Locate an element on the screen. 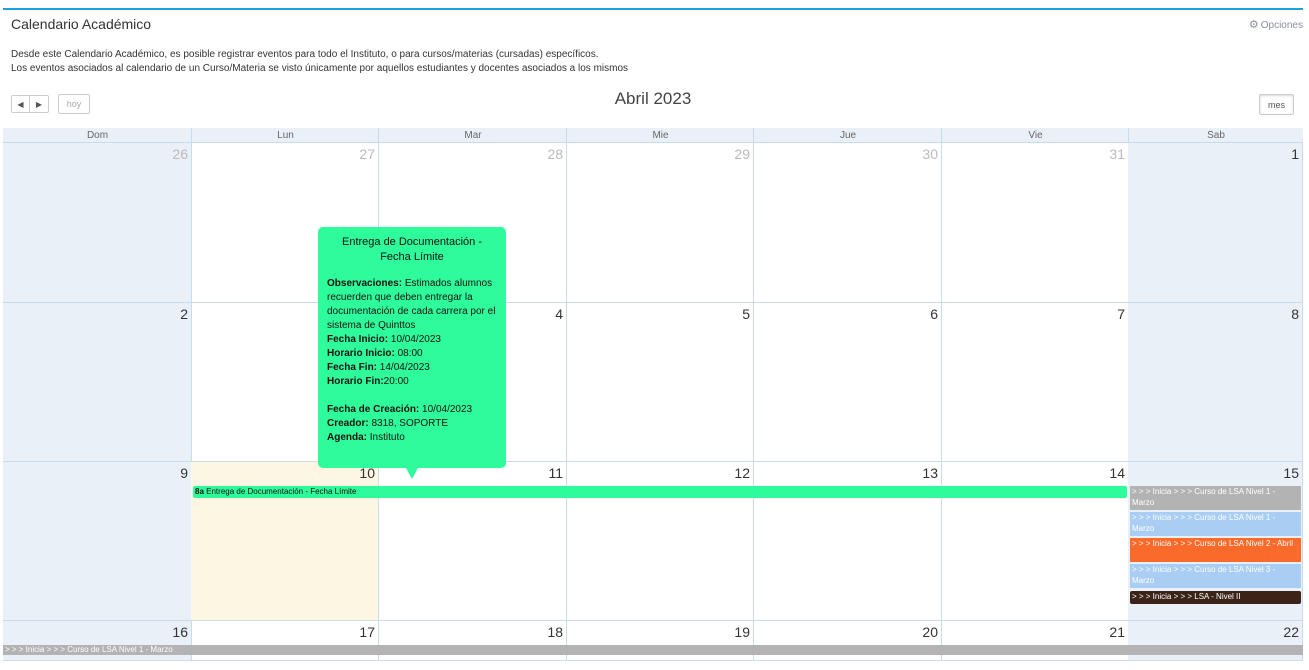 The height and width of the screenshot is (670, 1309). tooltip-value: 20:00 is located at coordinates (396, 381).